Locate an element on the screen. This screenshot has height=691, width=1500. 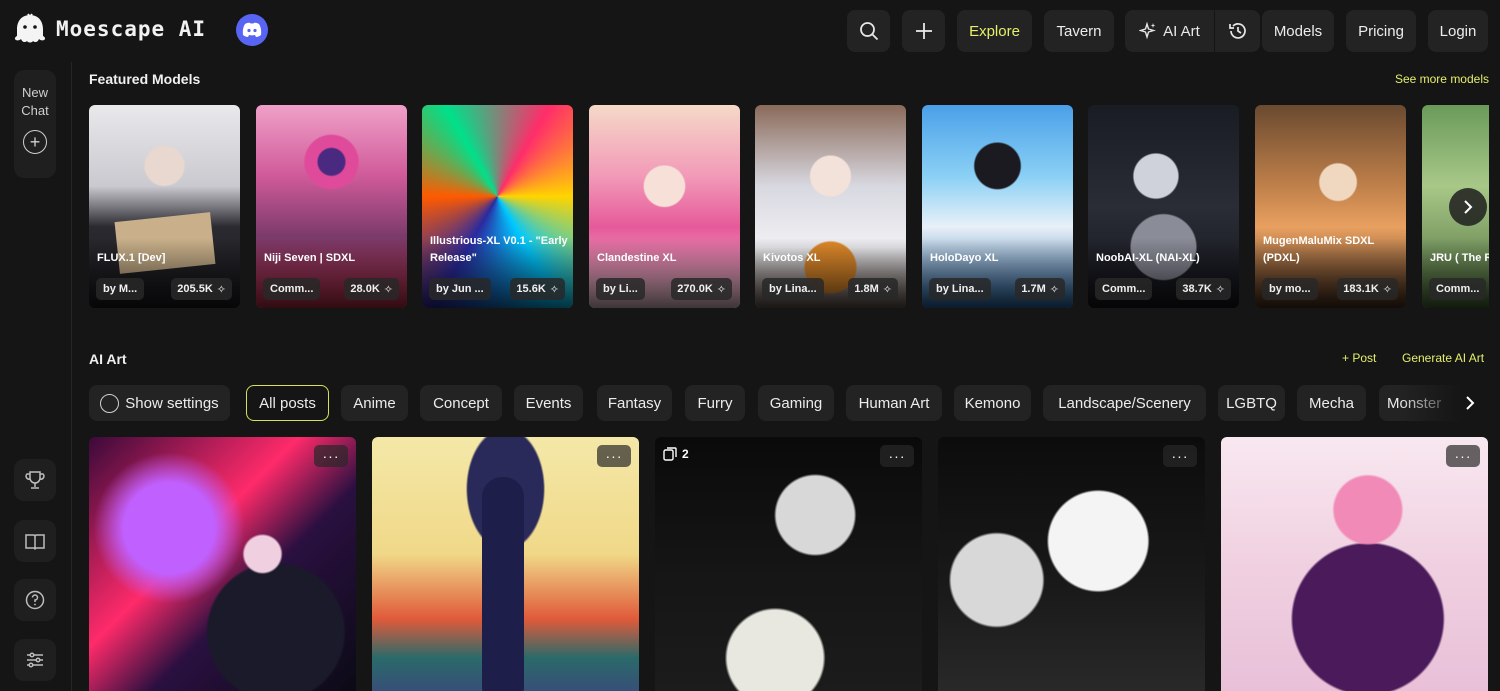
history-icon is located at coordinates (1237, 31).